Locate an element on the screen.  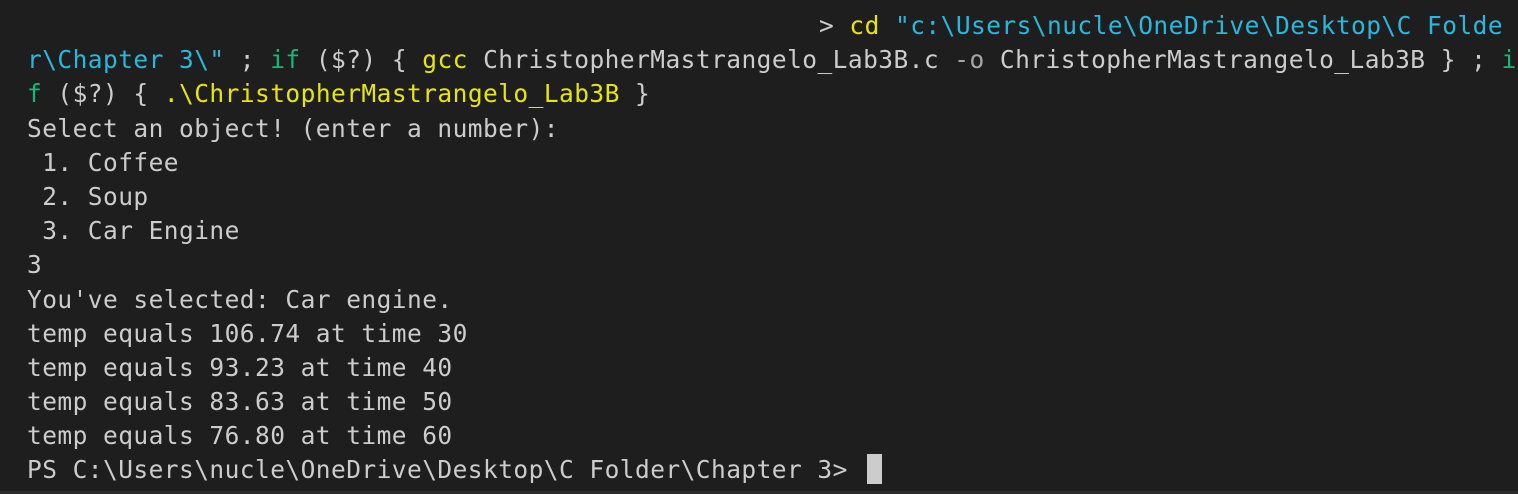
text-cursor is located at coordinates (875, 469).